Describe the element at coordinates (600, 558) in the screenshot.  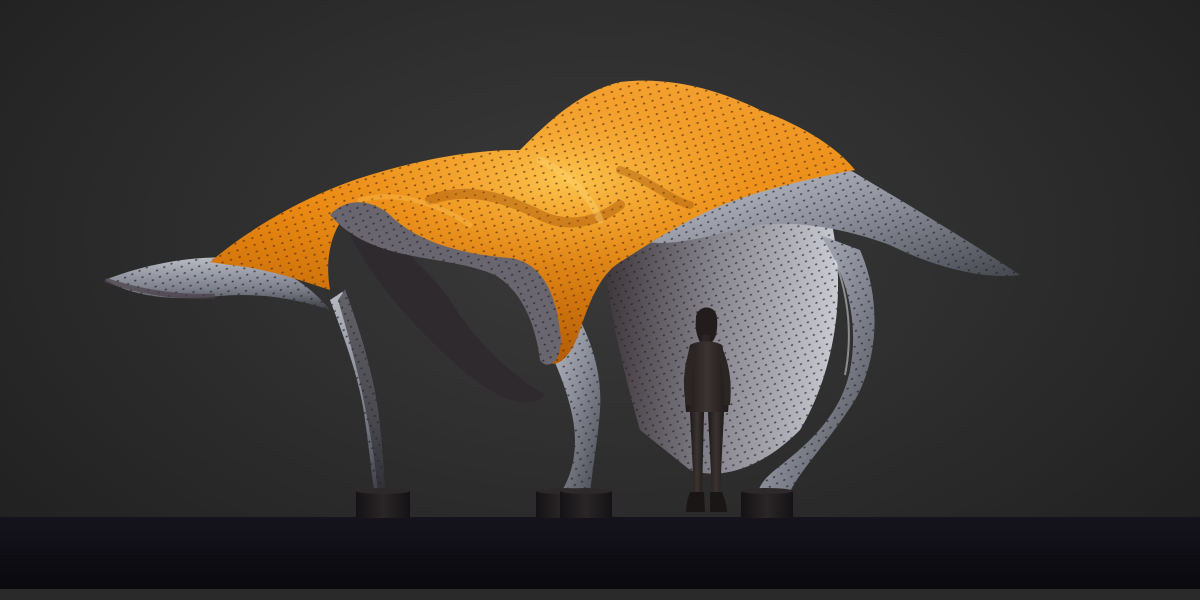
I see `ground-slab` at that location.